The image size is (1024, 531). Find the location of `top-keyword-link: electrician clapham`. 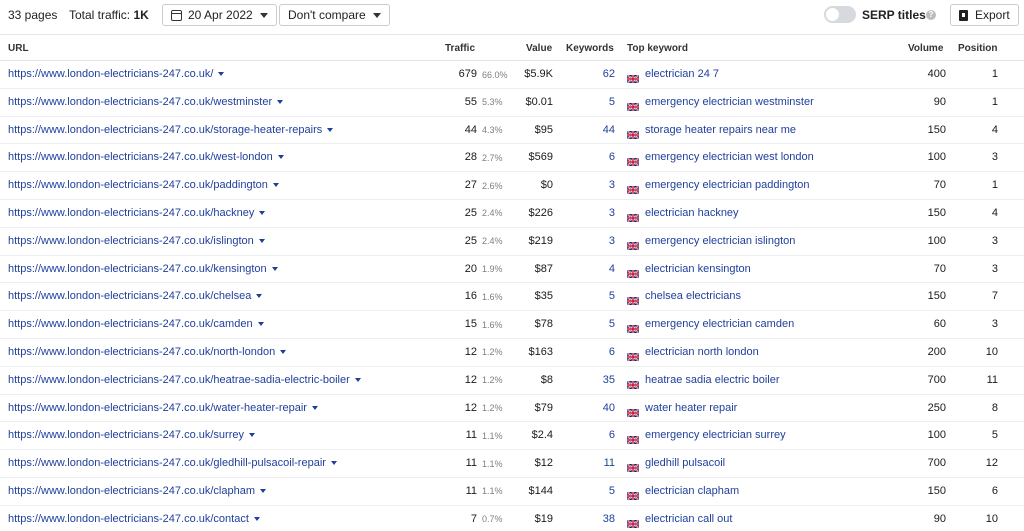

top-keyword-link: electrician clapham is located at coordinates (692, 491).